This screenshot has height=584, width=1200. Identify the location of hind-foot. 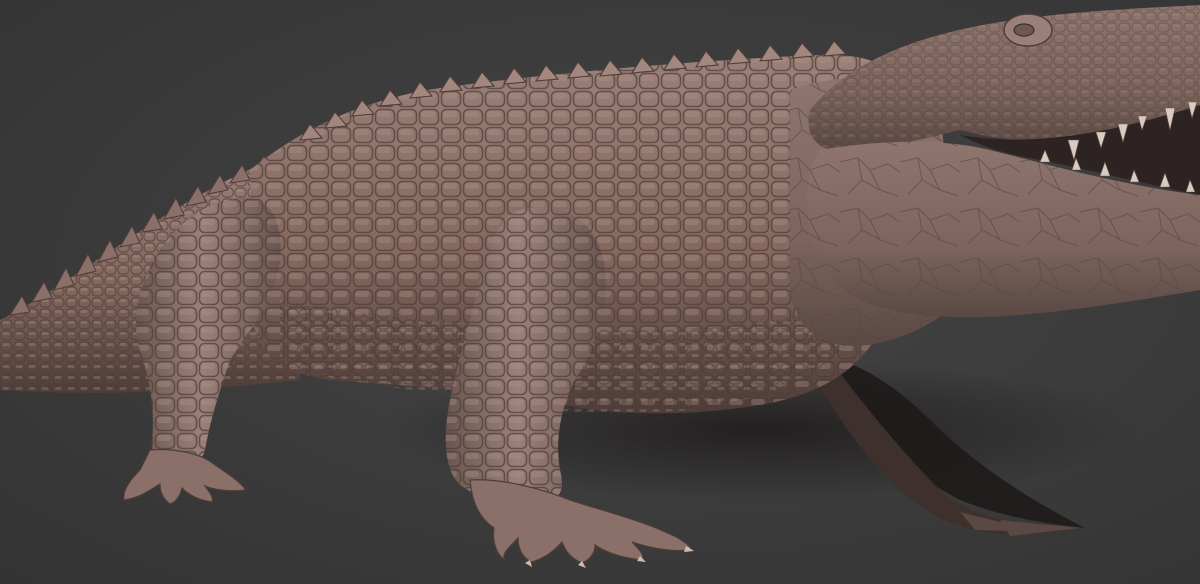
(185, 476).